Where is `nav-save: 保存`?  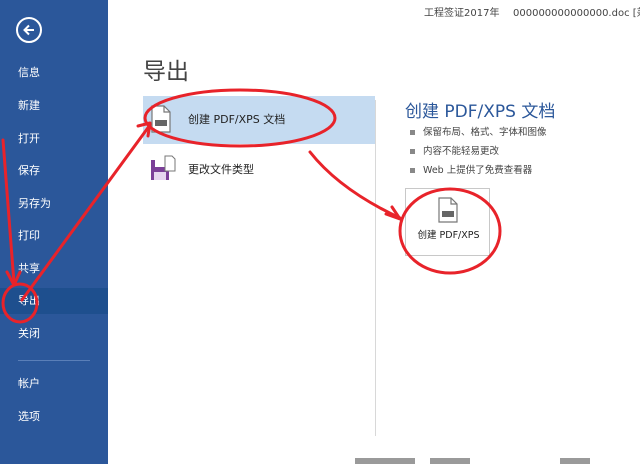 nav-save: 保存 is located at coordinates (54, 171).